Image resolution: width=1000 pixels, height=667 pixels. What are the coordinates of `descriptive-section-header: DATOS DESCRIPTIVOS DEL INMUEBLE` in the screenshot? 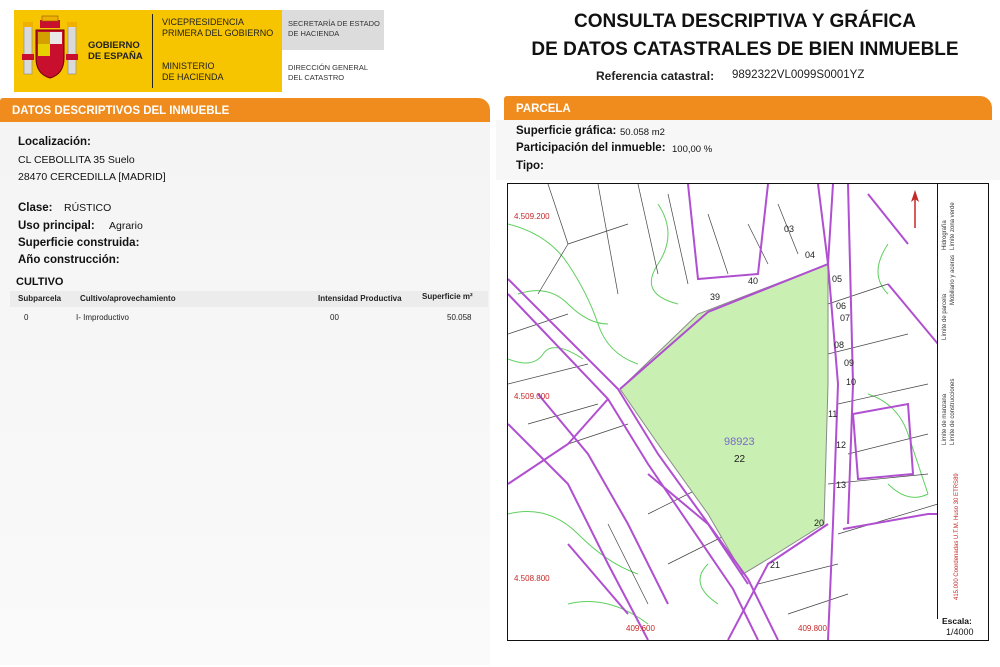 It's located at (245, 110).